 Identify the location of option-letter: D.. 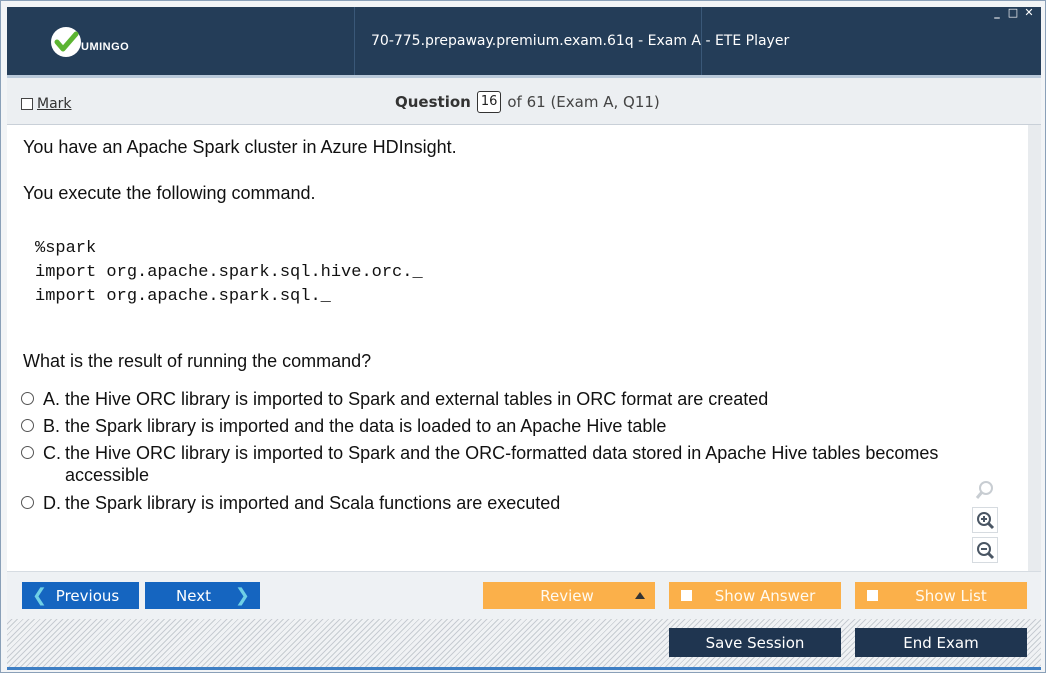
(52, 503).